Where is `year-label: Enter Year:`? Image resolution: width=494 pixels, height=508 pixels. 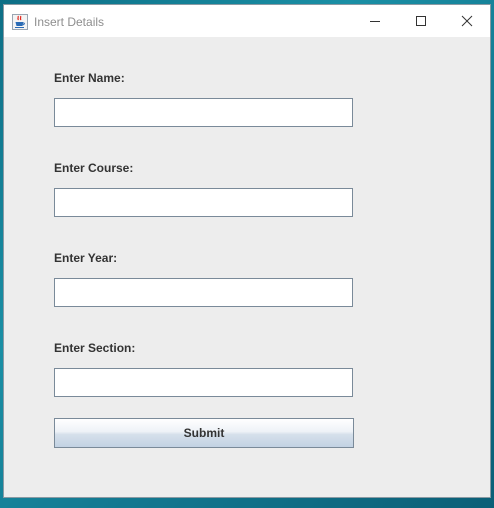
year-label: Enter Year: is located at coordinates (86, 258).